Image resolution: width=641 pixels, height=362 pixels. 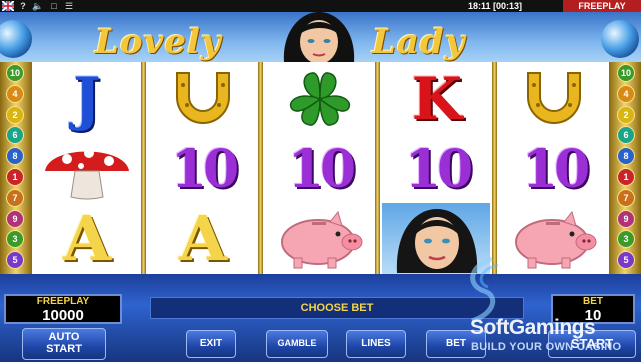 What do you see at coordinates (626, 177) in the screenshot?
I see `payline-marker-right: 1` at bounding box center [626, 177].